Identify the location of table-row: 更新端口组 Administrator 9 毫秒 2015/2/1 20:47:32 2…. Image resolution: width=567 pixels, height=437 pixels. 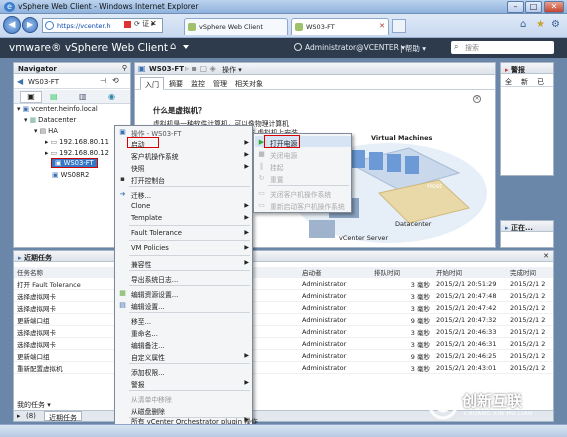
(283, 319).